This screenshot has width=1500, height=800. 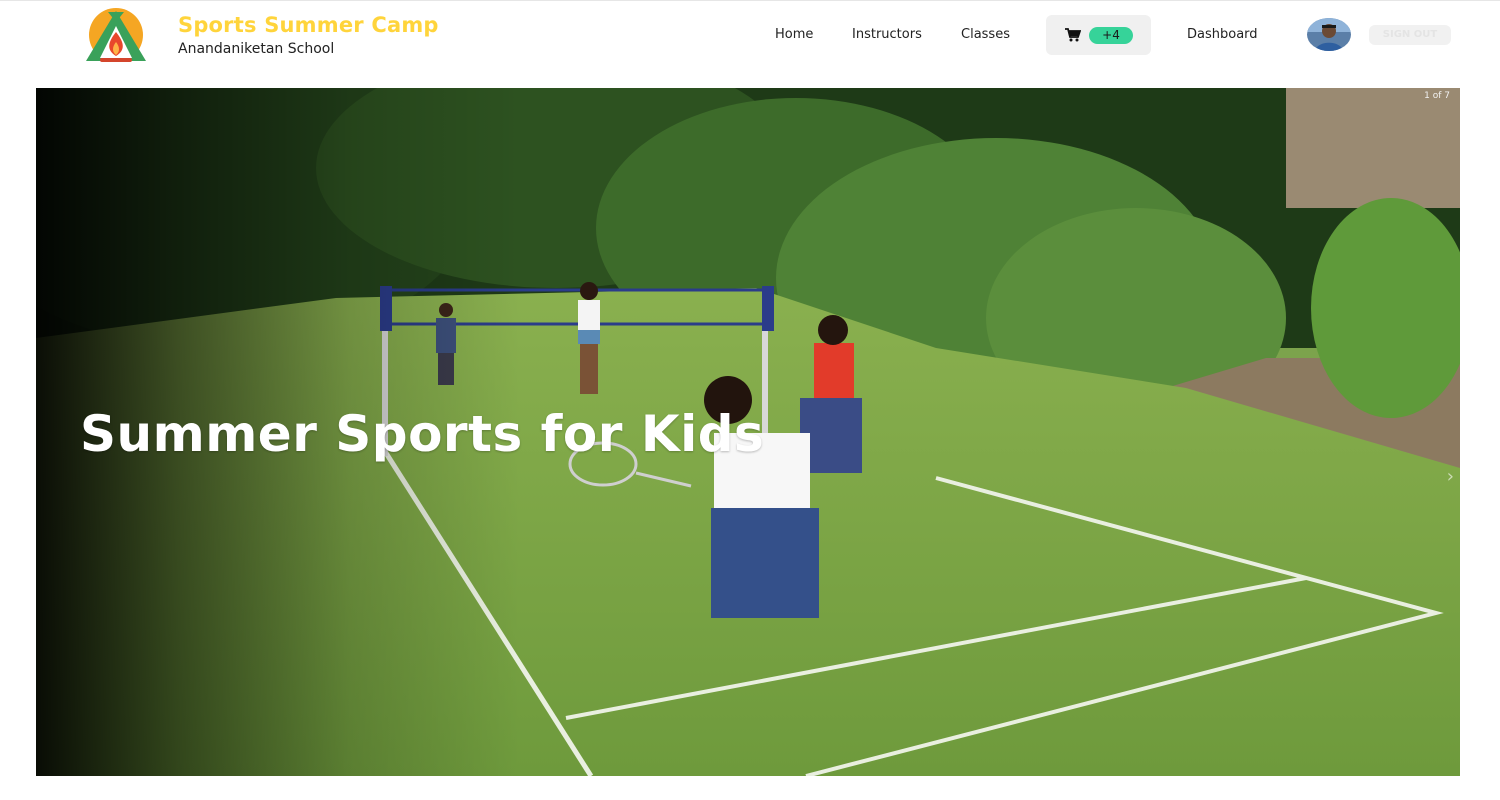 What do you see at coordinates (1111, 35) in the screenshot?
I see `cart-count-badge: +4` at bounding box center [1111, 35].